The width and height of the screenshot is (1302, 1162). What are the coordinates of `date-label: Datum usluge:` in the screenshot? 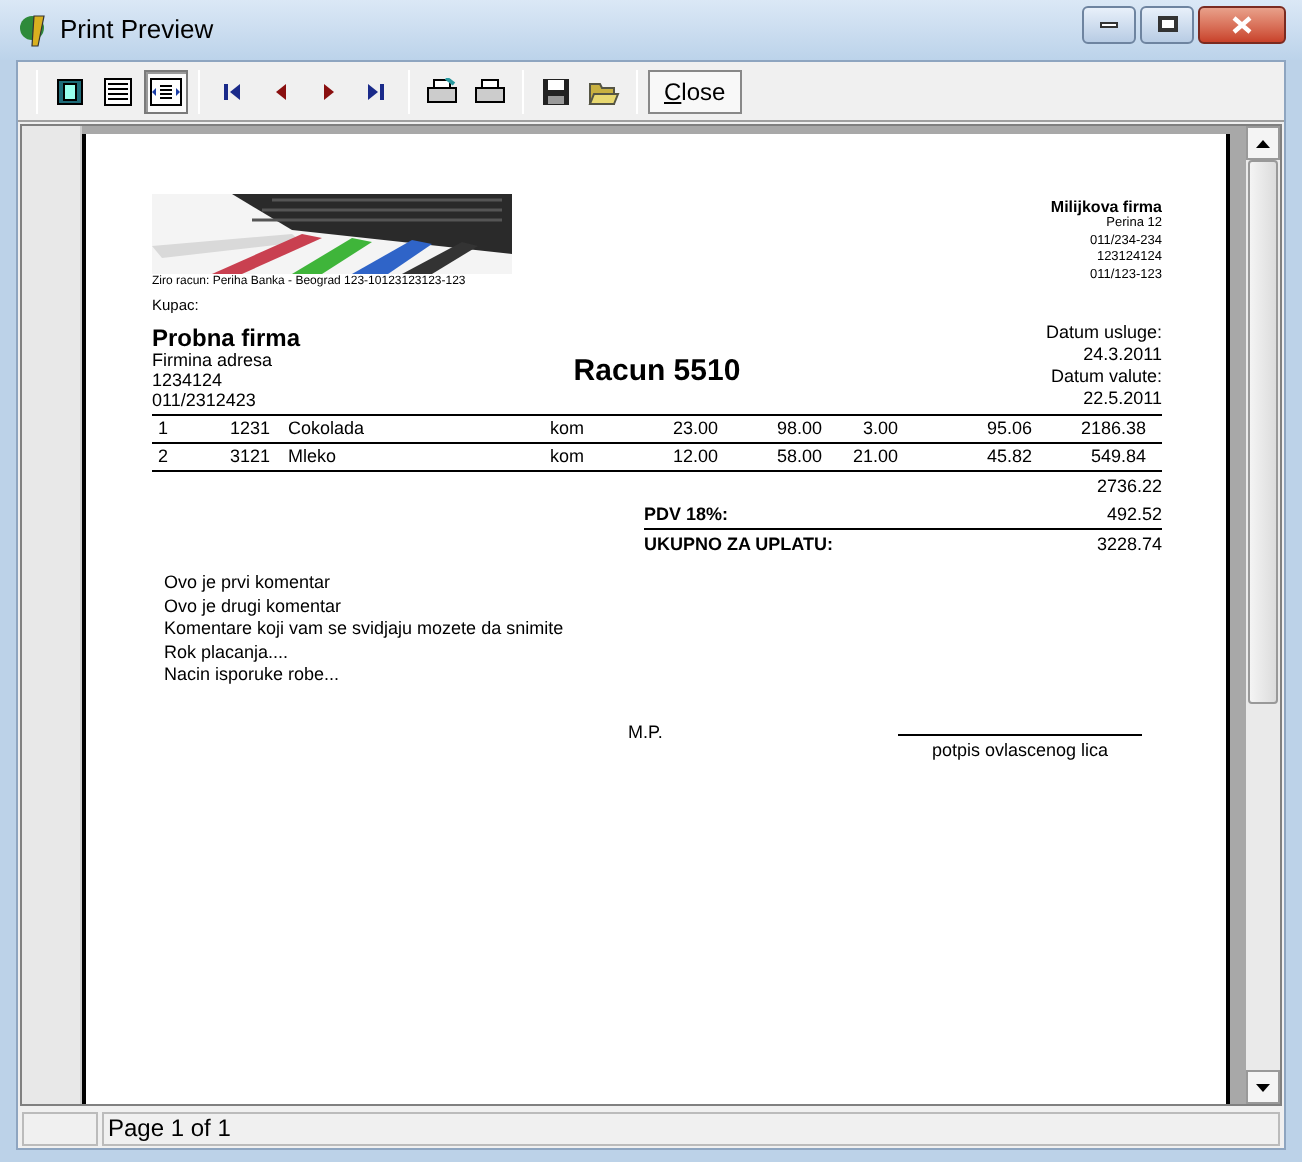 It's located at (1103, 333).